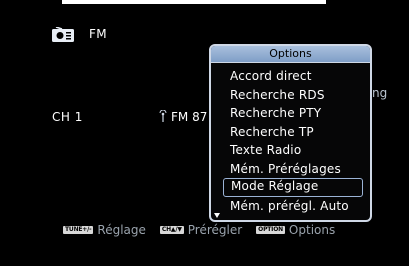  I want to click on option-key-badge: OPTION, so click(270, 230).